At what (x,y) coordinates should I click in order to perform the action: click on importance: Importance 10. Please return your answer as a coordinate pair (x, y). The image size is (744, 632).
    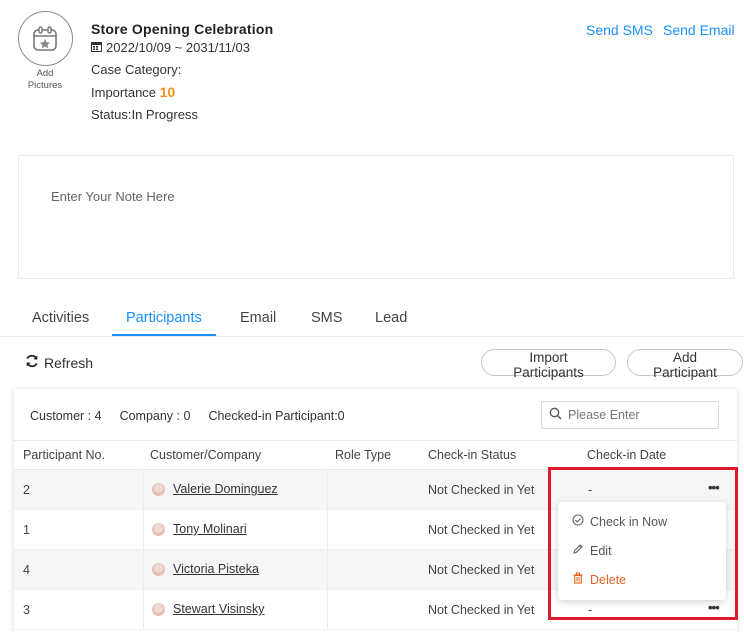
    Looking at the image, I should click on (133, 92).